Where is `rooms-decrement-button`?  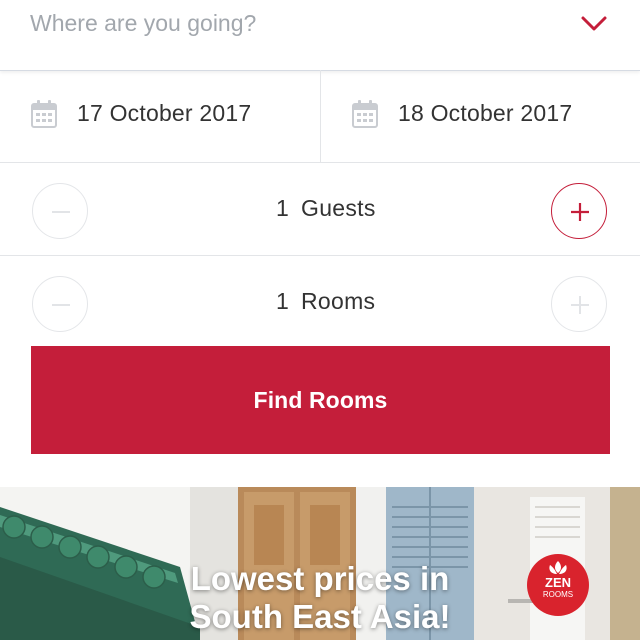
rooms-decrement-button is located at coordinates (60, 304).